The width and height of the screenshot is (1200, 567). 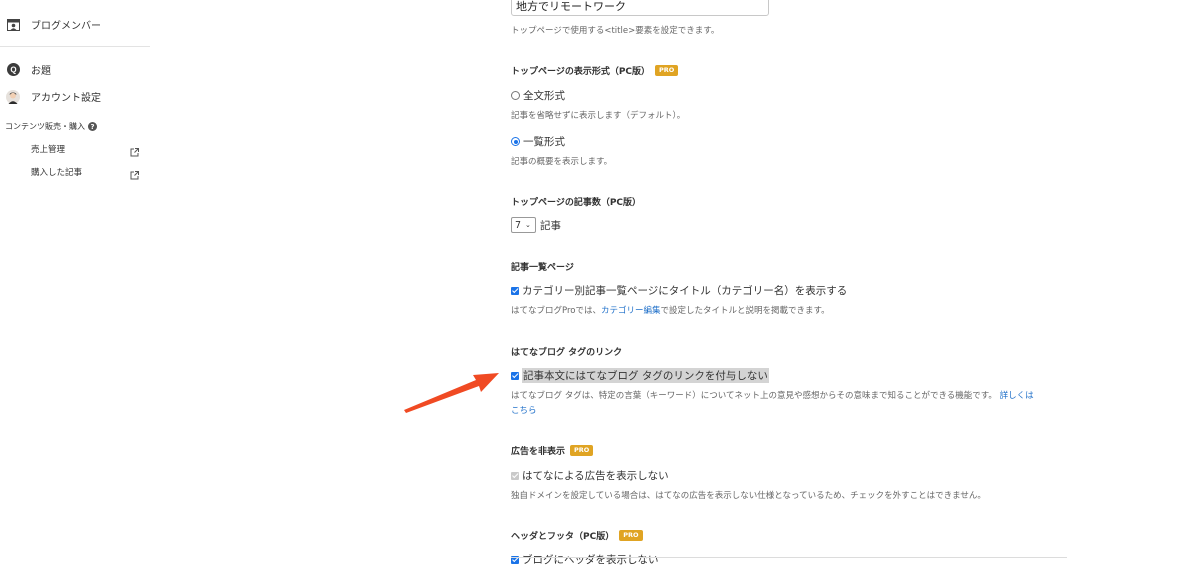 What do you see at coordinates (48, 149) in the screenshot?
I see `sidebar-item-sales: 売上管理` at bounding box center [48, 149].